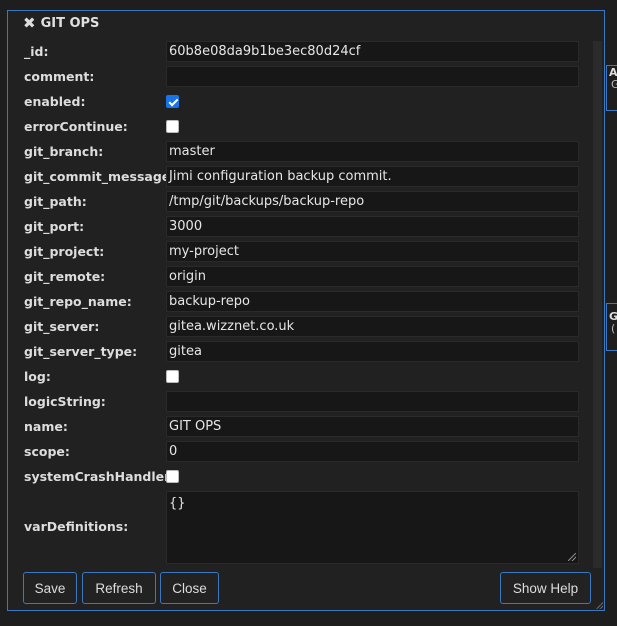 This screenshot has width=617, height=626. What do you see at coordinates (119, 588) in the screenshot?
I see `refresh-button: Refresh` at bounding box center [119, 588].